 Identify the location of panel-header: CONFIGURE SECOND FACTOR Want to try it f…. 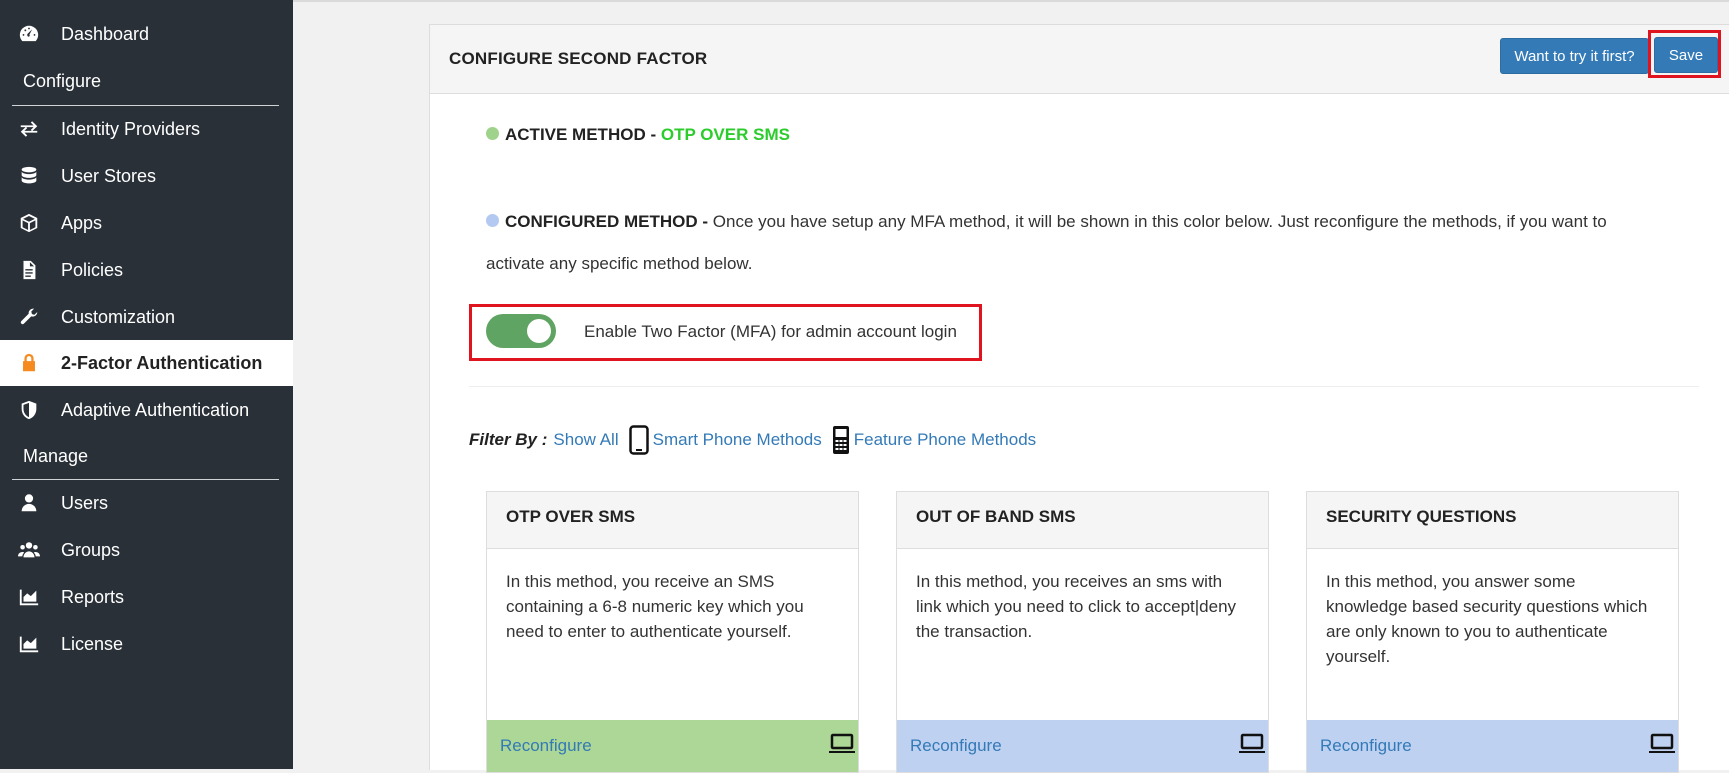
(1079, 59).